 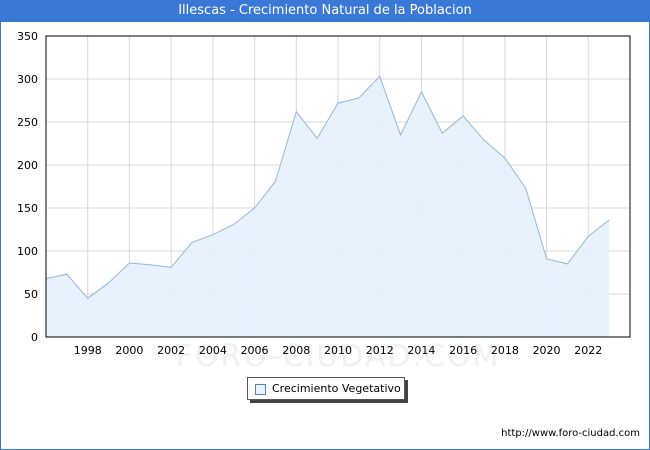 I want to click on y-tick-label: 200, so click(x=27, y=165).